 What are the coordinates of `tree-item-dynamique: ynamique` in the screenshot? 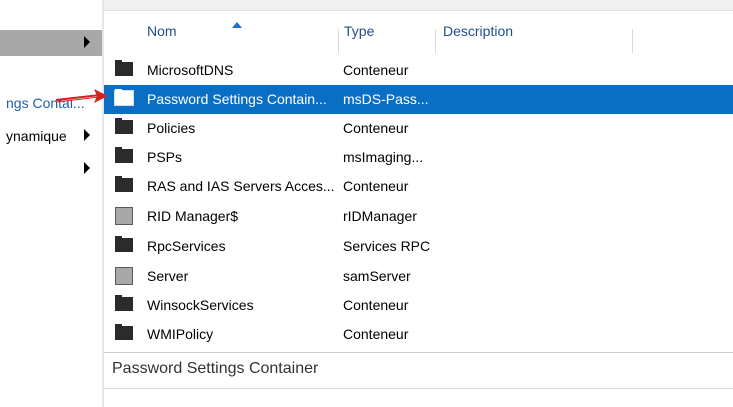 It's located at (51, 136).